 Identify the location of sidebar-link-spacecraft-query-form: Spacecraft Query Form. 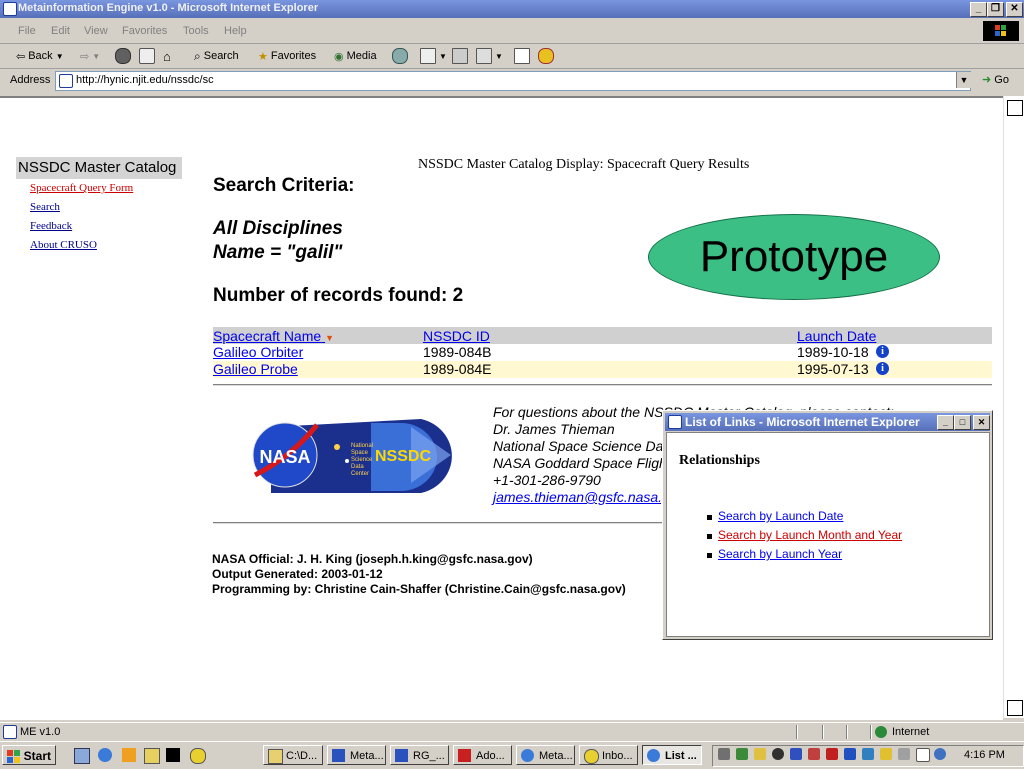
(81, 188).